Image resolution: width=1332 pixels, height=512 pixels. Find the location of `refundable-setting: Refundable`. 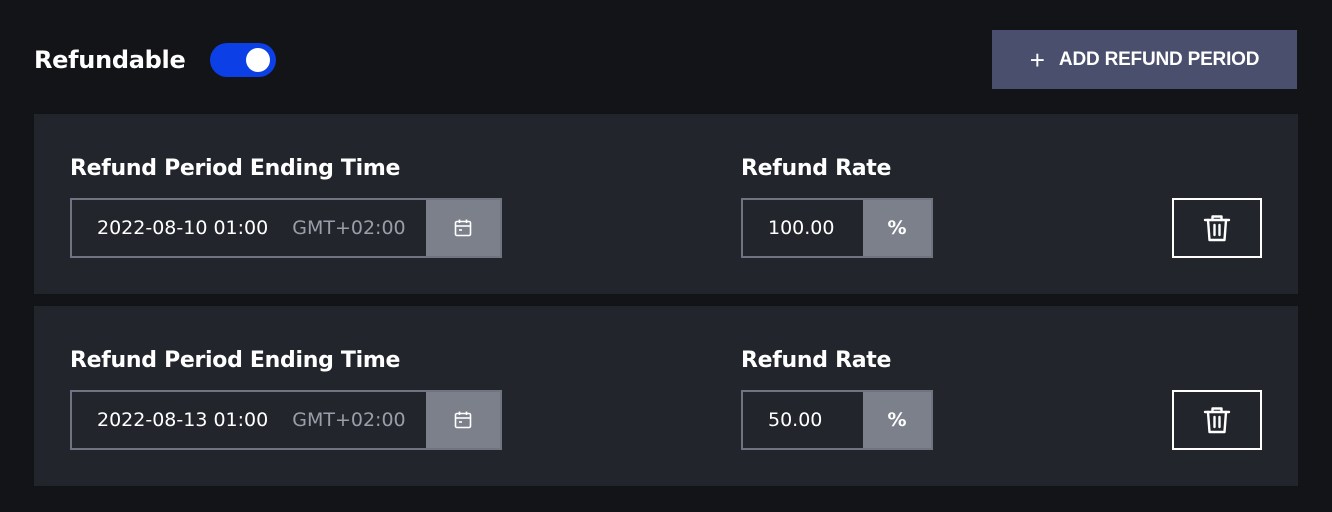

refundable-setting: Refundable is located at coordinates (155, 59).